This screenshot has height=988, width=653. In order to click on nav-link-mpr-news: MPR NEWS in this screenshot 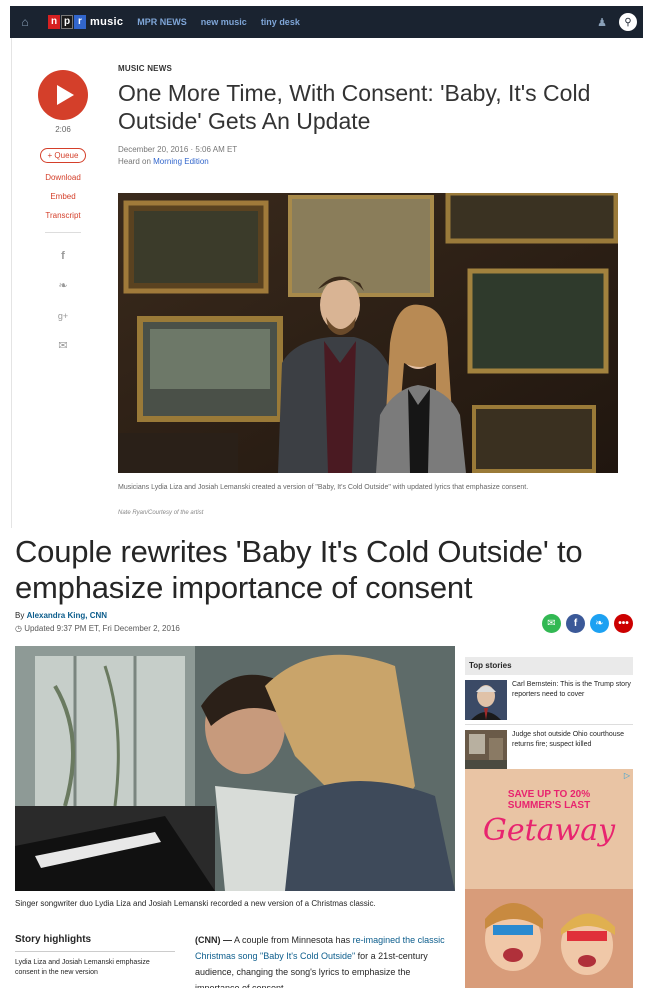, I will do `click(162, 22)`.